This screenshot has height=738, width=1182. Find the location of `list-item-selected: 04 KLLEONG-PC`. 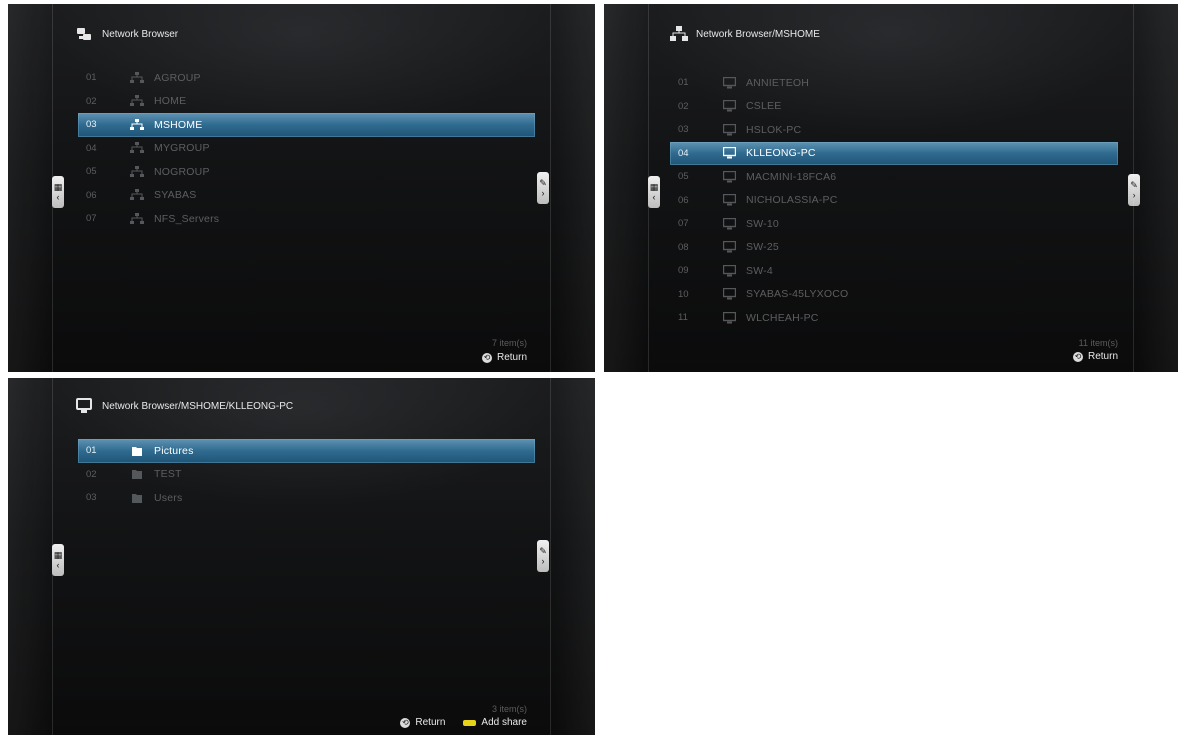

list-item-selected: 04 KLLEONG-PC is located at coordinates (894, 153).